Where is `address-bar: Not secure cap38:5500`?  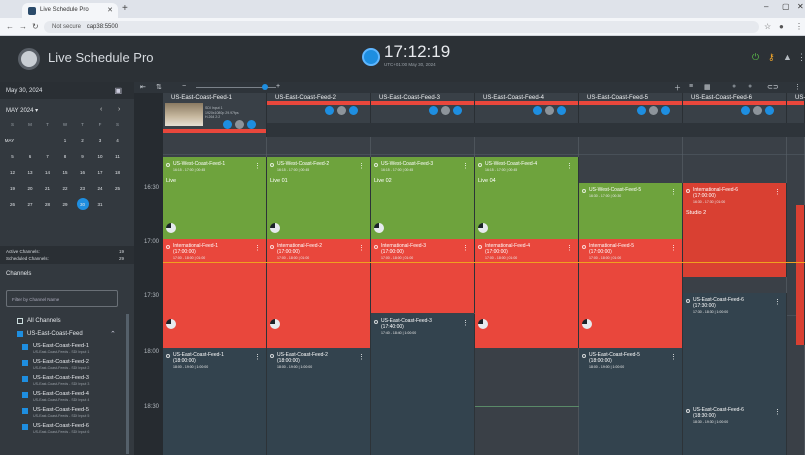 address-bar: Not secure cap38:5500 is located at coordinates (401, 27).